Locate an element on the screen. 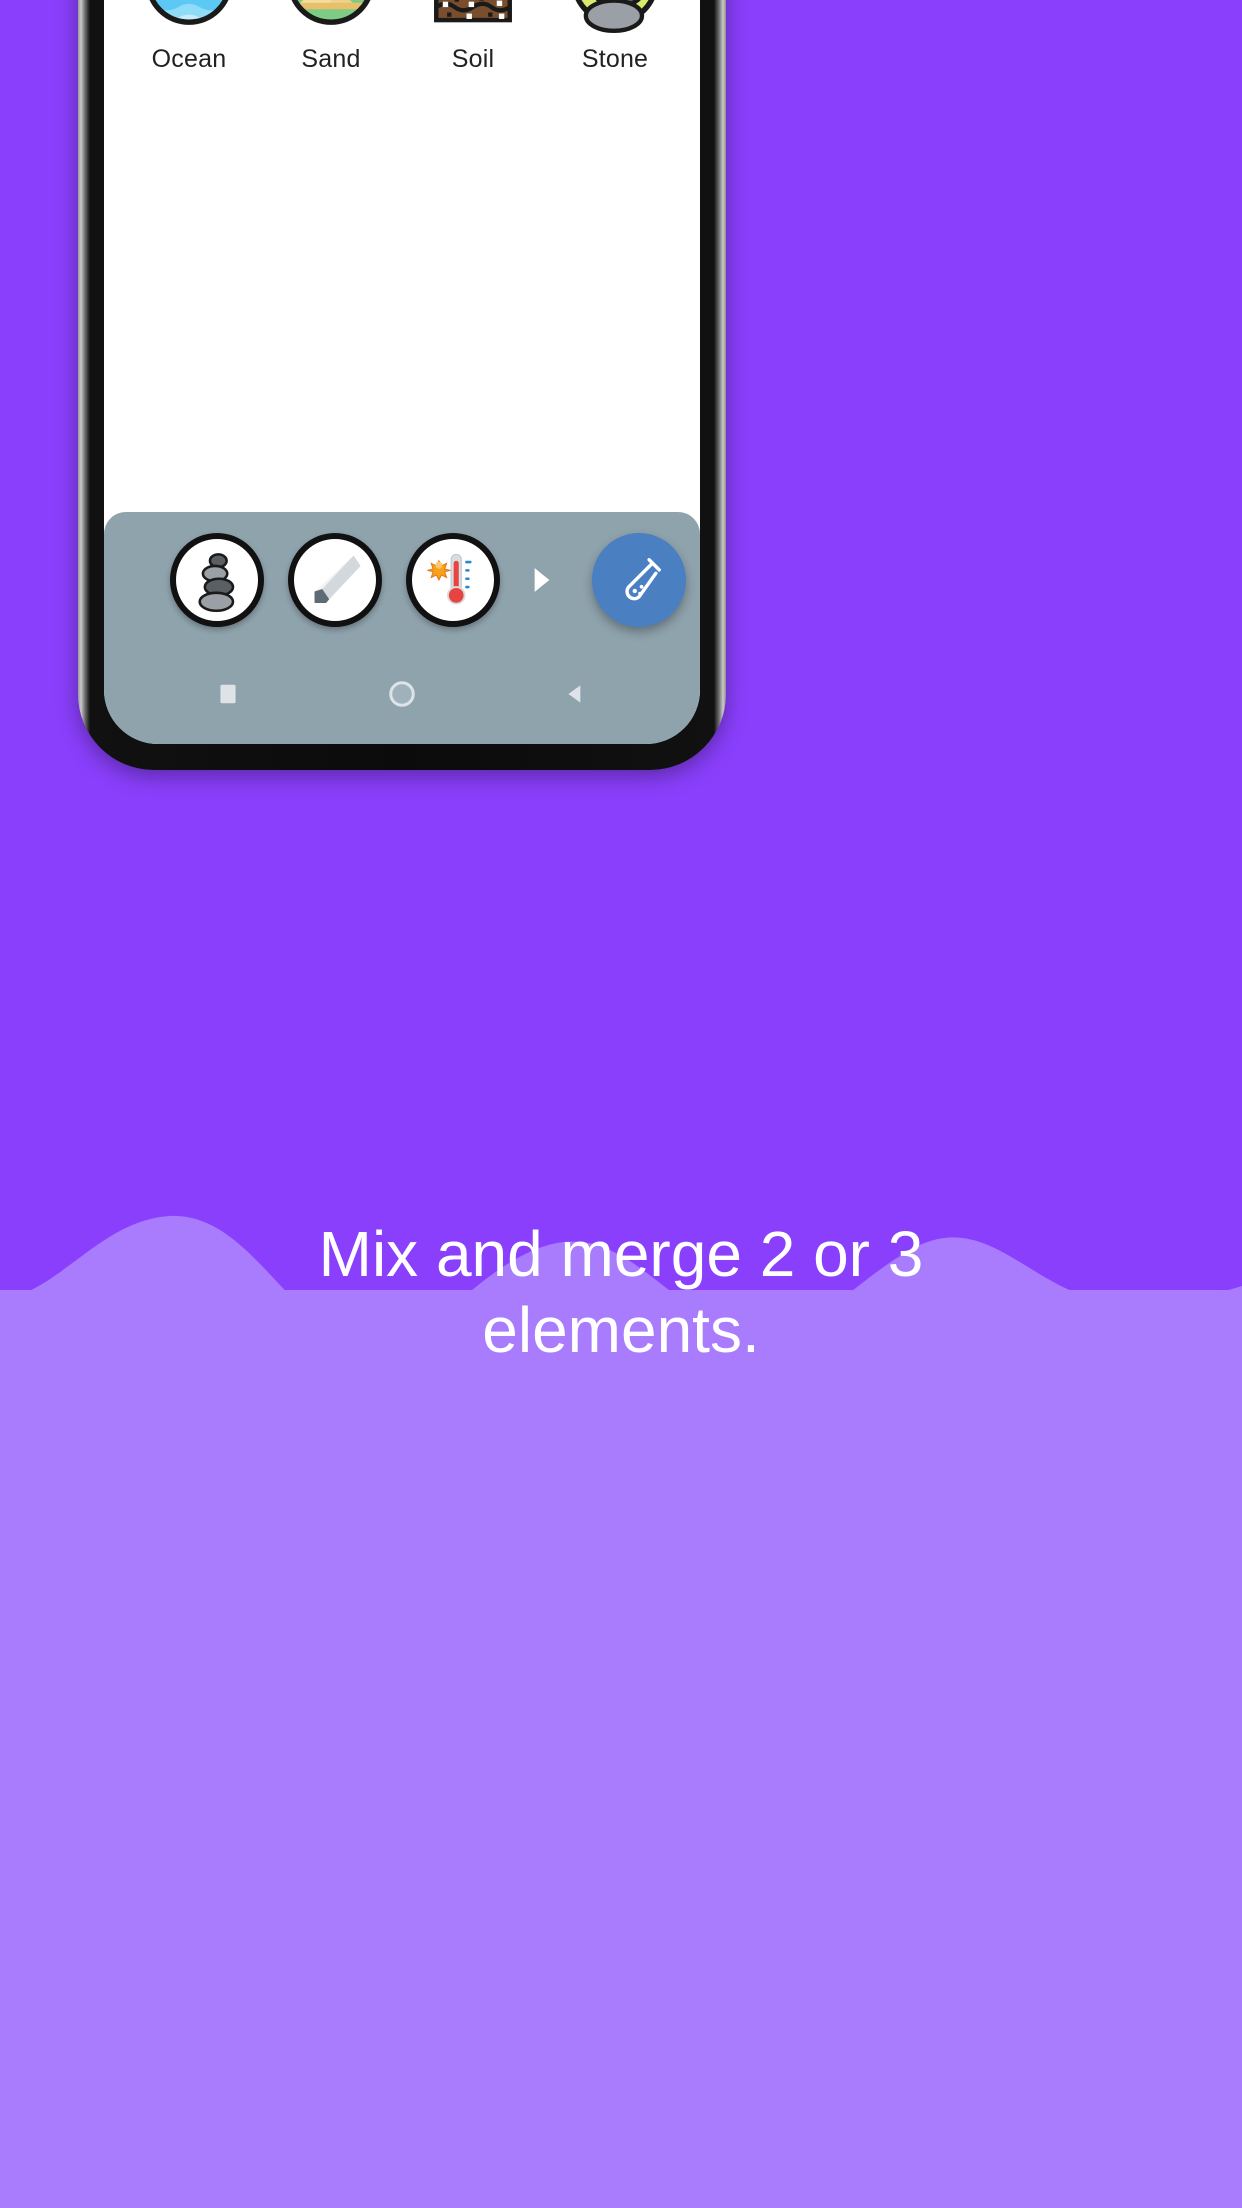 Image resolution: width=1242 pixels, height=2208 pixels. element-tile-stone: Stone is located at coordinates (615, 37).